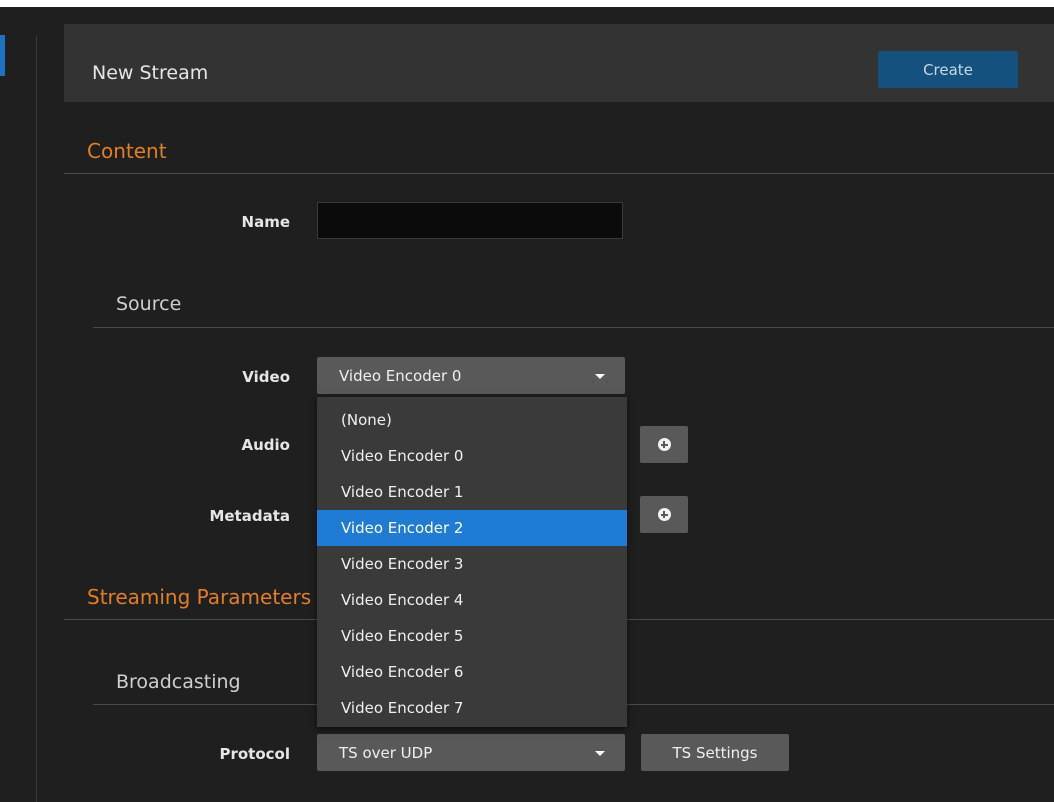  What do you see at coordinates (386, 752) in the screenshot?
I see `protocol-value: TS over UDP` at bounding box center [386, 752].